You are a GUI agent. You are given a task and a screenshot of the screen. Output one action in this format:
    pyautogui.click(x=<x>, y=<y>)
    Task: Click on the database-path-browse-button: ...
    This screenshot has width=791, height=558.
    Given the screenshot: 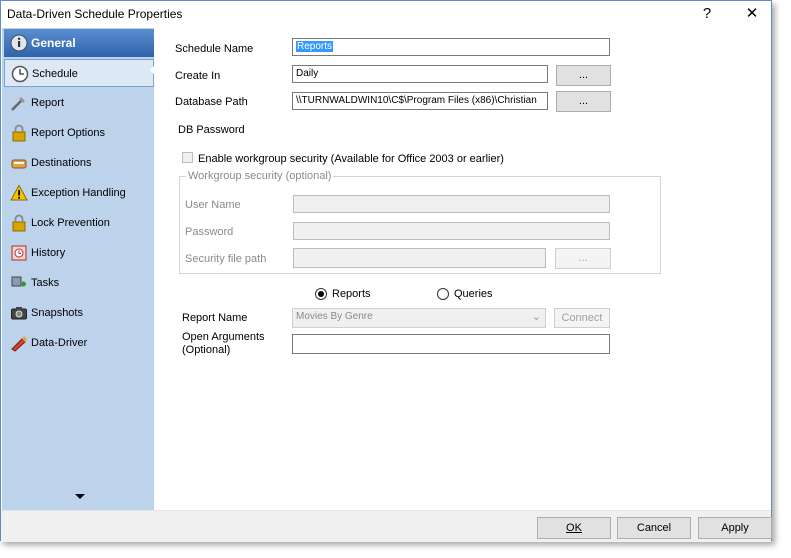 What is the action you would take?
    pyautogui.click(x=583, y=101)
    